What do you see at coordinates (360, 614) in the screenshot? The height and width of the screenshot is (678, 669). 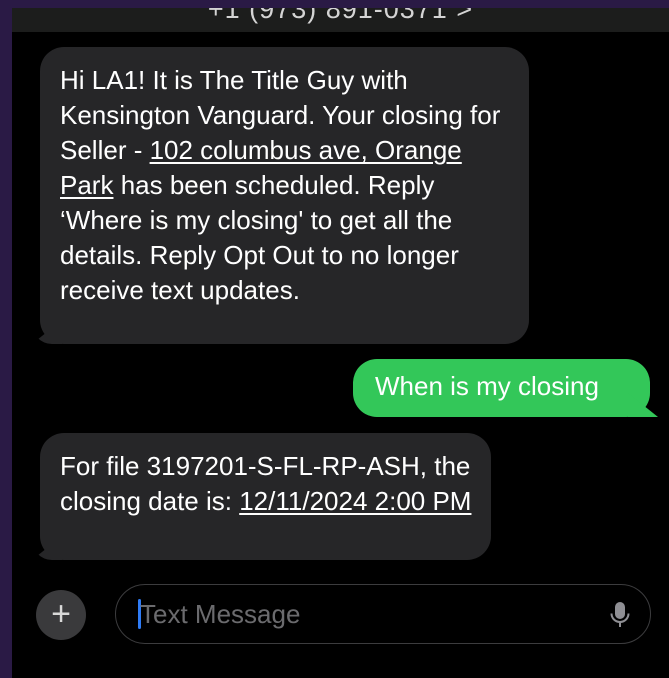 I see `message-input` at bounding box center [360, 614].